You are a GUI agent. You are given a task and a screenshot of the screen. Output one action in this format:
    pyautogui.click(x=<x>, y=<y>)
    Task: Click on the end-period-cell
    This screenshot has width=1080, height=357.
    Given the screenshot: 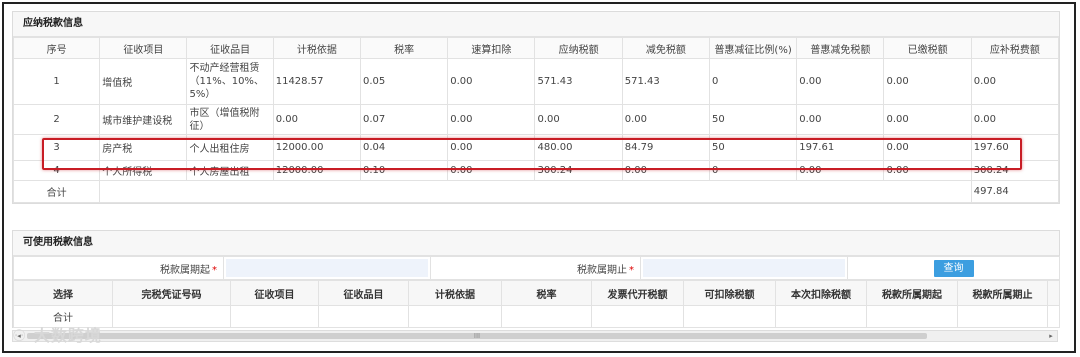 What is the action you would take?
    pyautogui.click(x=744, y=268)
    